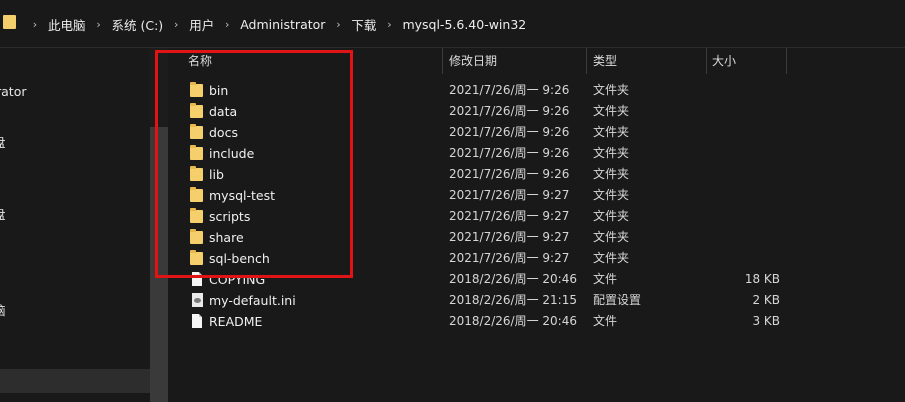 The height and width of the screenshot is (402, 905). I want to click on file-row: data 2021/7/26/周一 9:26 文件夹, so click(536, 111).